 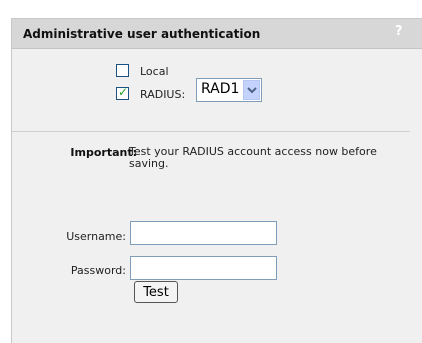 I want to click on radius-checkbox: ✓, so click(x=122, y=92).